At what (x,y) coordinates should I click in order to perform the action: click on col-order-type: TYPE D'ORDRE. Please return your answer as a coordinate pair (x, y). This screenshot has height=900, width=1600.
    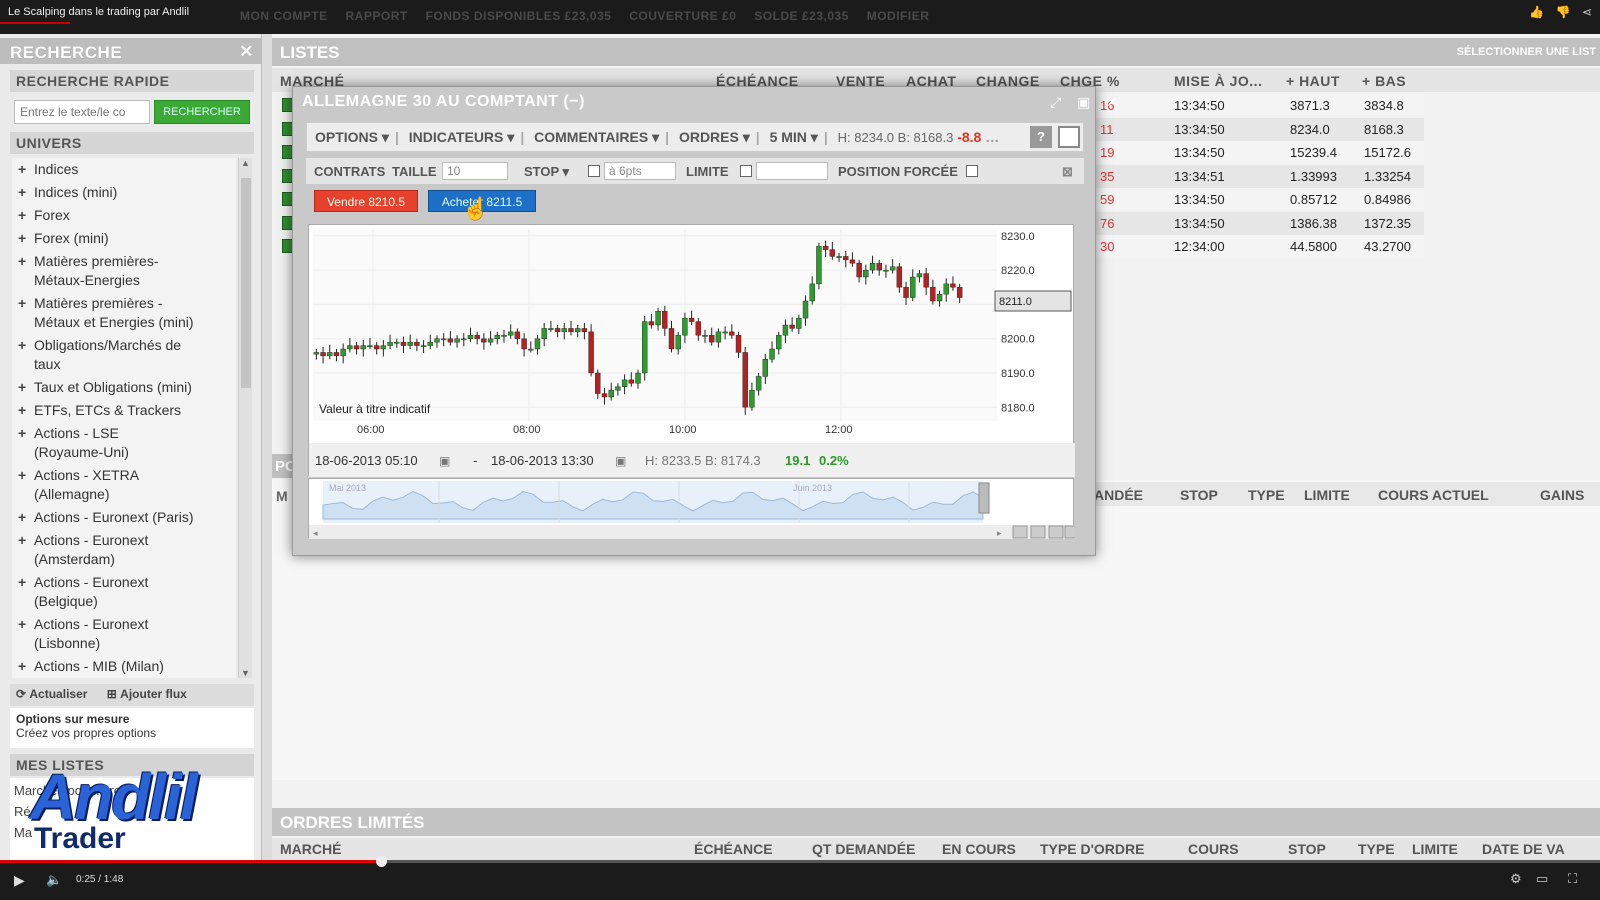
    Looking at the image, I should click on (1092, 849).